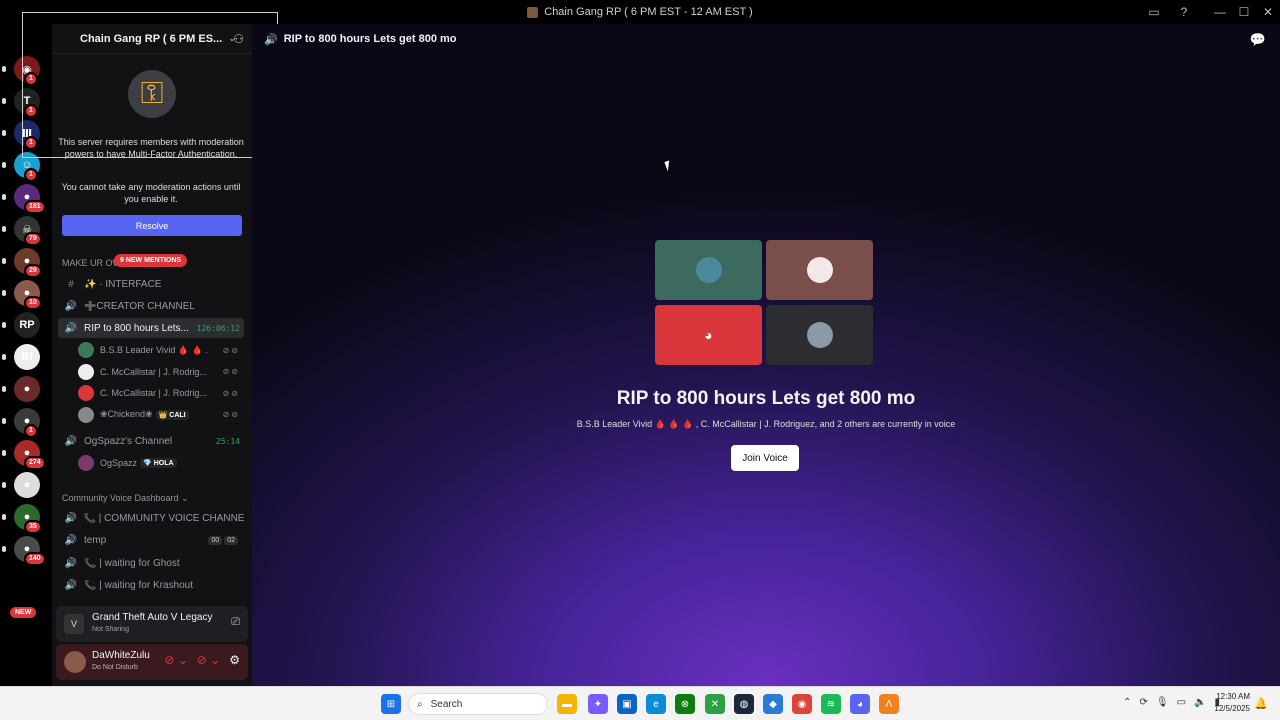 This screenshot has width=1280, height=720. What do you see at coordinates (889, 704) in the screenshot?
I see `app-orange-icon: Λ` at bounding box center [889, 704].